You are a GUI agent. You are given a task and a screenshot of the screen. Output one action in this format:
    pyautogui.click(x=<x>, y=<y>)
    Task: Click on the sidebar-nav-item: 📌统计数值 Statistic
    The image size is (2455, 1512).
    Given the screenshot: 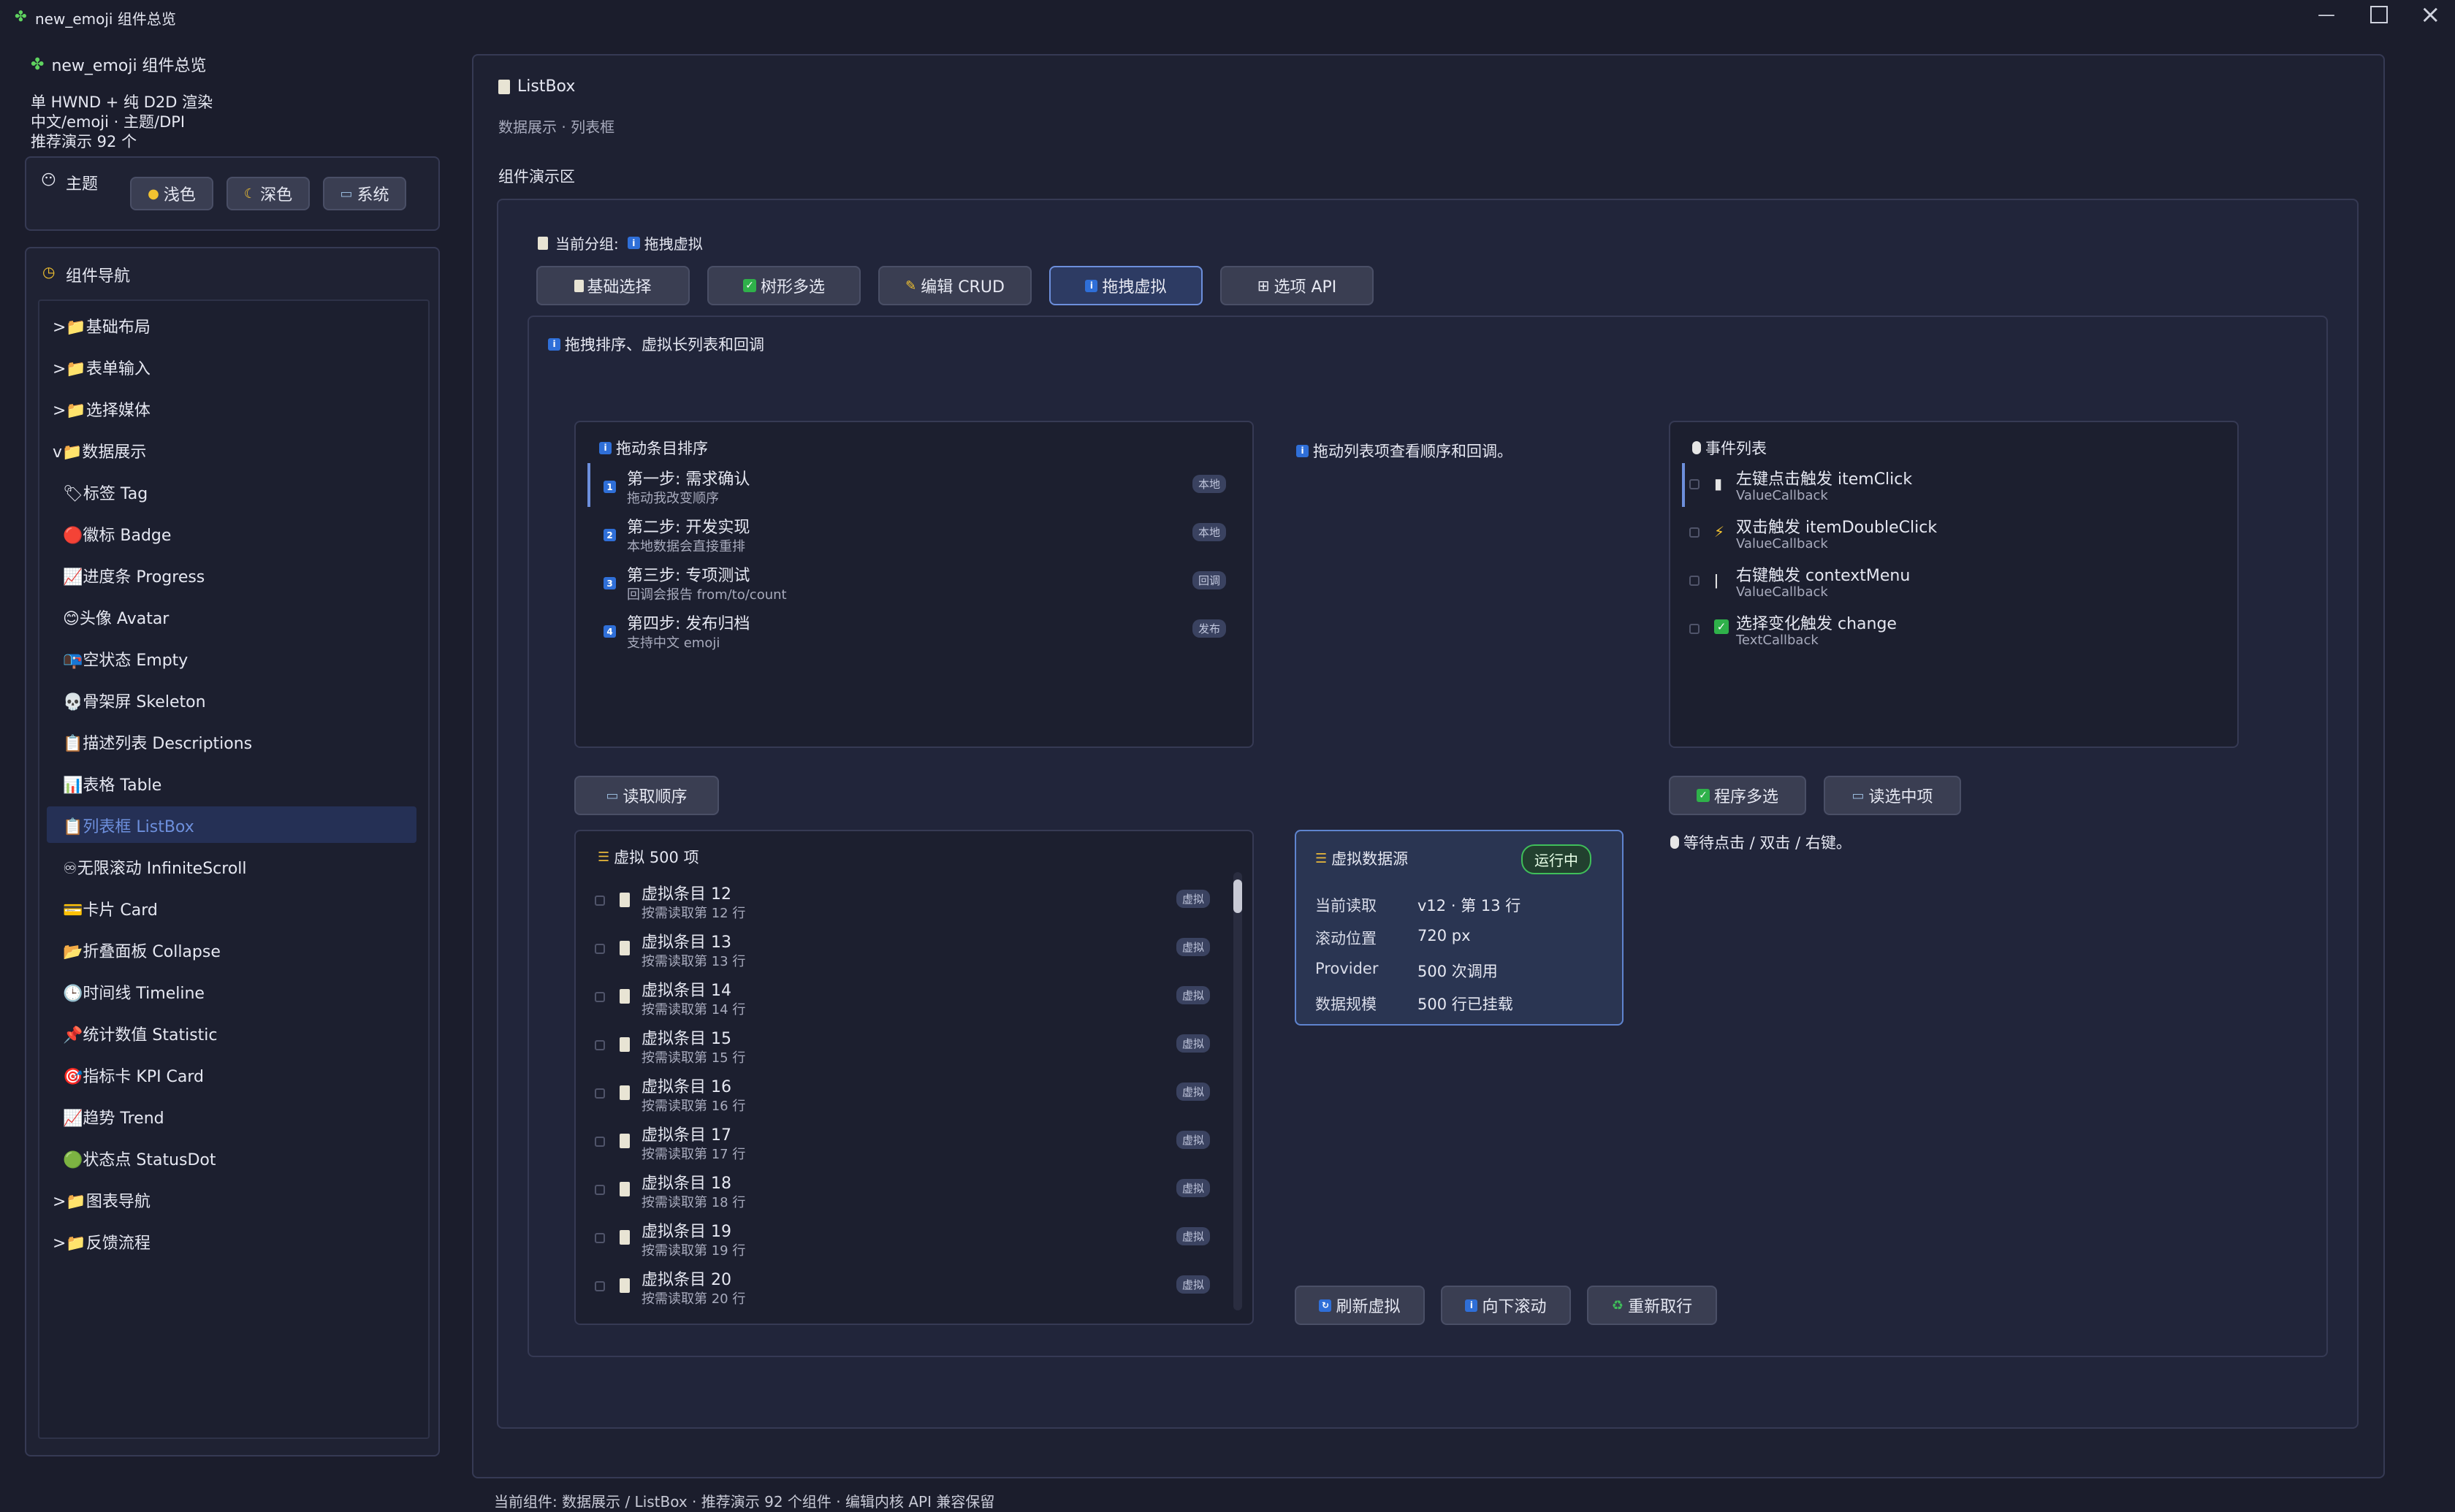 What is the action you would take?
    pyautogui.click(x=140, y=1033)
    